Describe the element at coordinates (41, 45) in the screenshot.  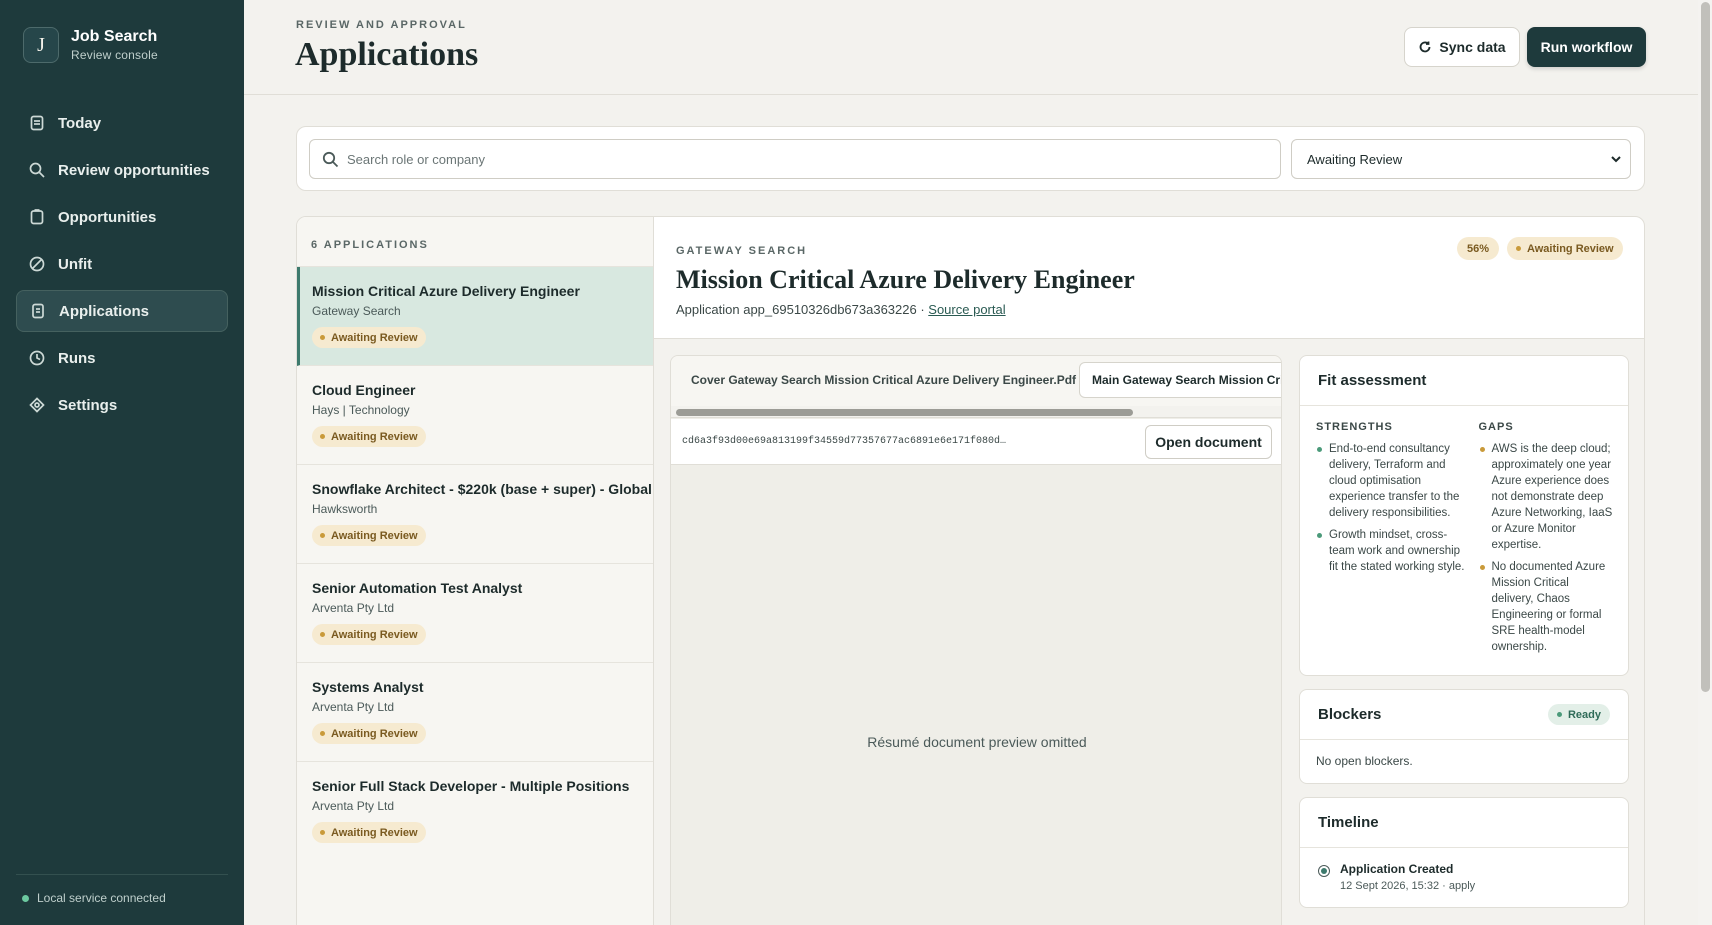
I see `brand-logo: J` at that location.